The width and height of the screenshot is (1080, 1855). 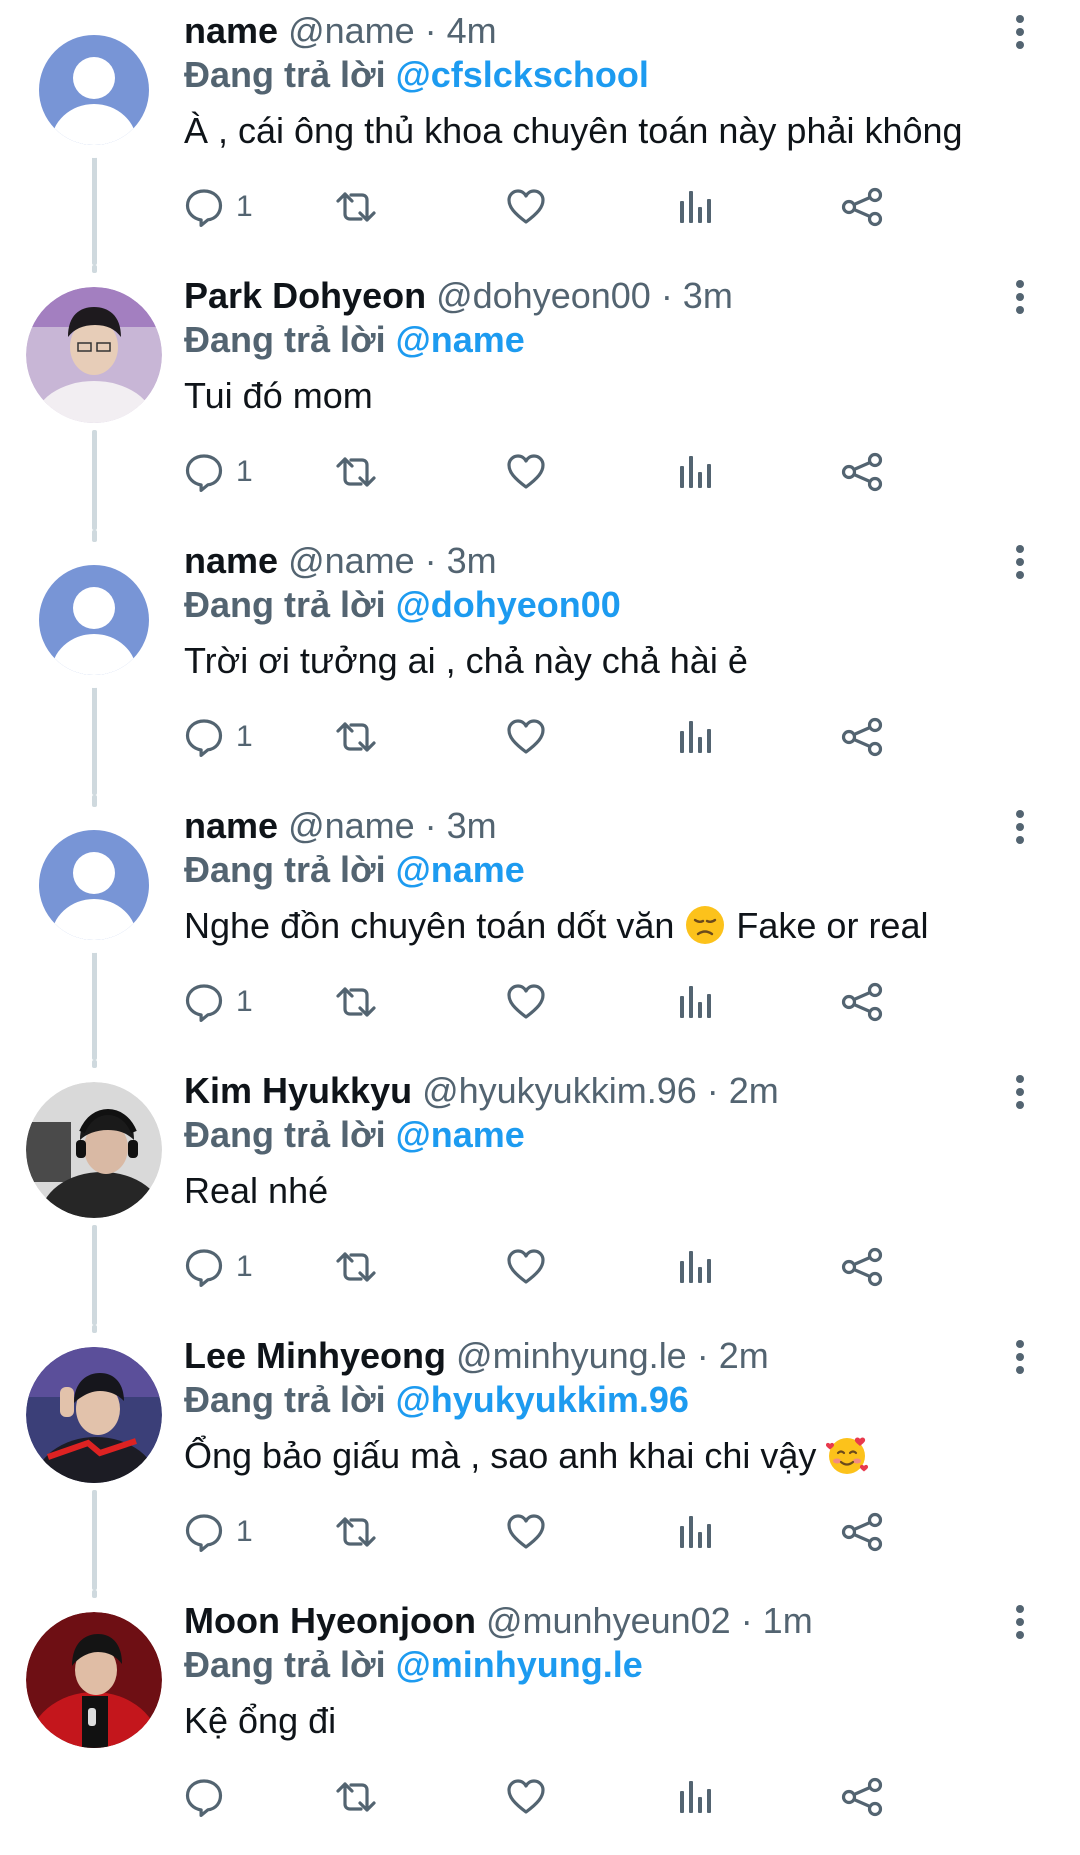 I want to click on tweet-text-body: Trời ơi tưởng ai , chả này chả hài ẻ, so click(x=466, y=660).